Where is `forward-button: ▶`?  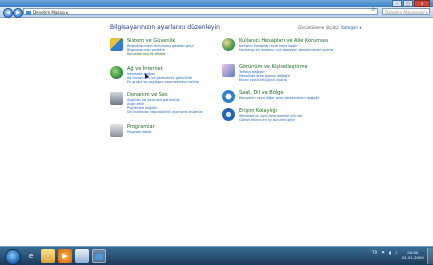
forward-button: ▶ is located at coordinates (18, 13).